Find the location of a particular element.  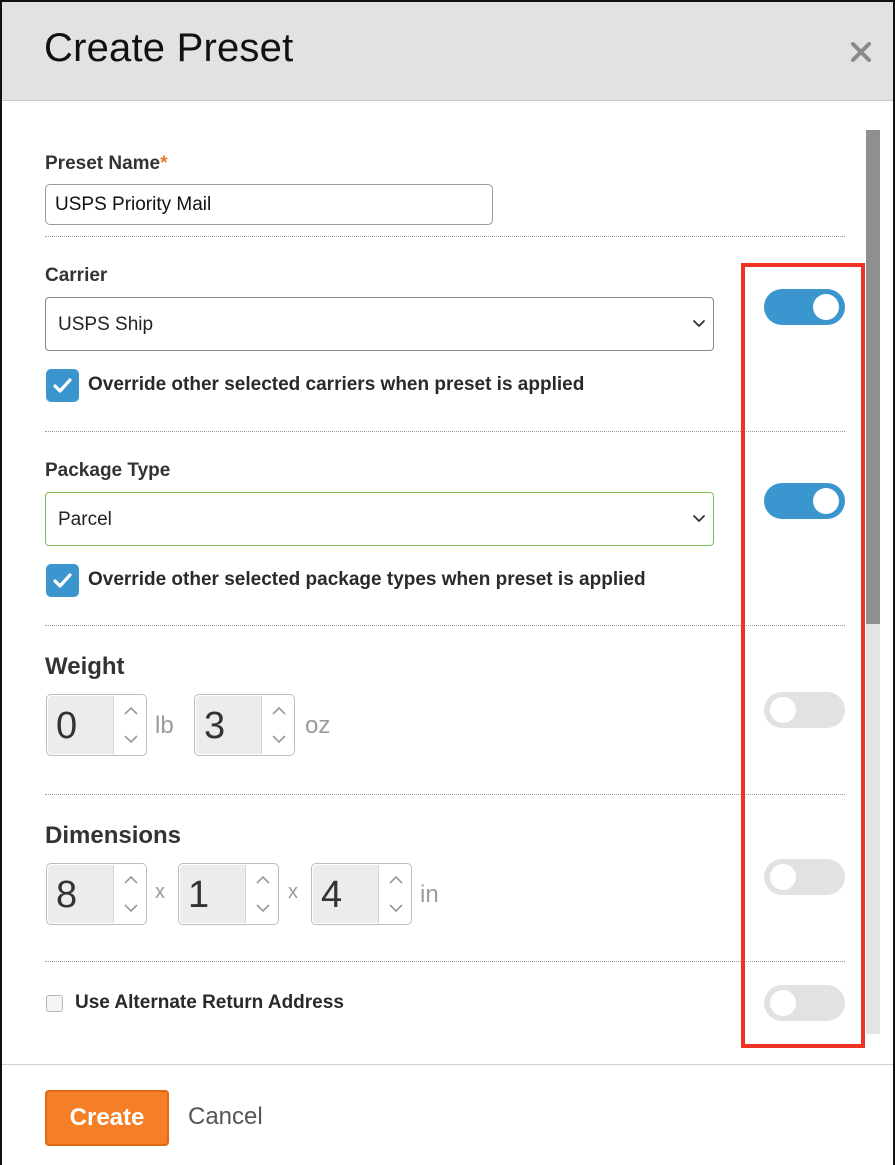

dialog-title: Create Preset is located at coordinates (169, 48).